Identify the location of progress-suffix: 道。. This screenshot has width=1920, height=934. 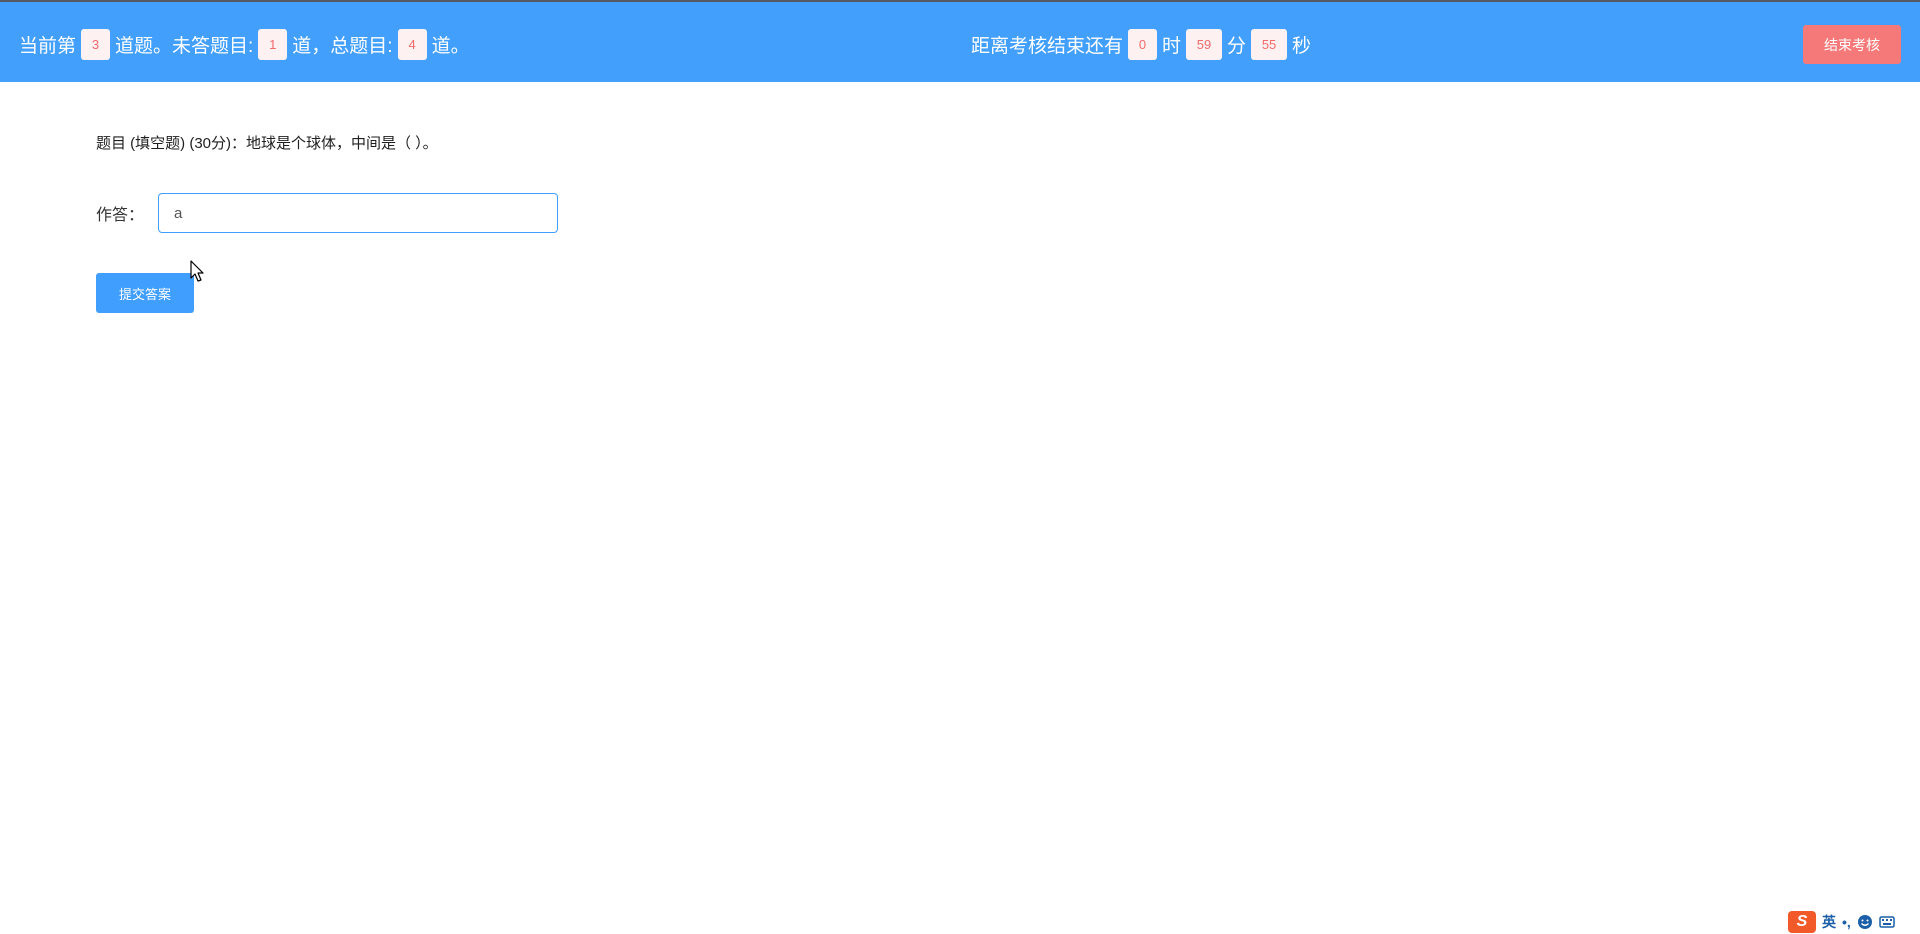
(450, 46).